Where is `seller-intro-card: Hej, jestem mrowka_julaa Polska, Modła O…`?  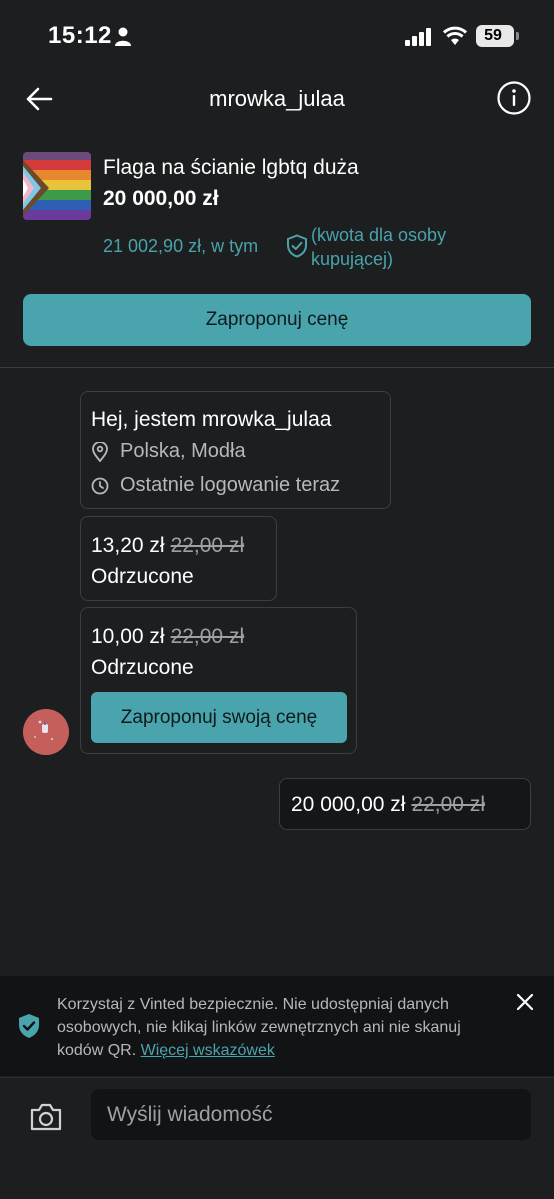
seller-intro-card: Hej, jestem mrowka_julaa Polska, Modła O… is located at coordinates (235, 450).